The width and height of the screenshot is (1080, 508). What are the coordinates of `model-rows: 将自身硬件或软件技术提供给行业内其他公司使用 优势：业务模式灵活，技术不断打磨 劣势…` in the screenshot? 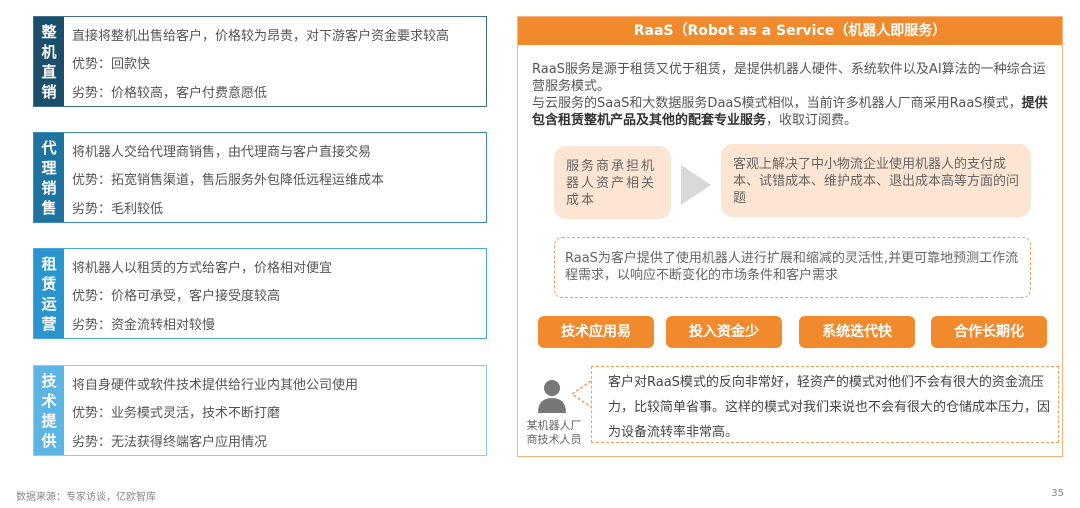 It's located at (275, 410).